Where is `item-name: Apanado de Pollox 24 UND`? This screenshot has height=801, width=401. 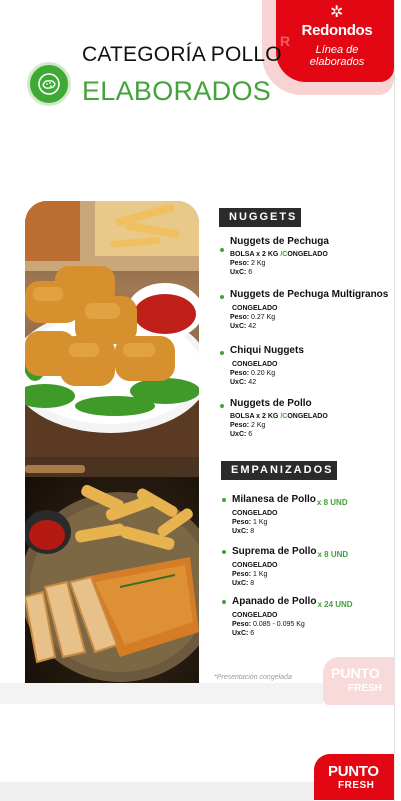 item-name: Apanado de Pollox 24 UND is located at coordinates (292, 602).